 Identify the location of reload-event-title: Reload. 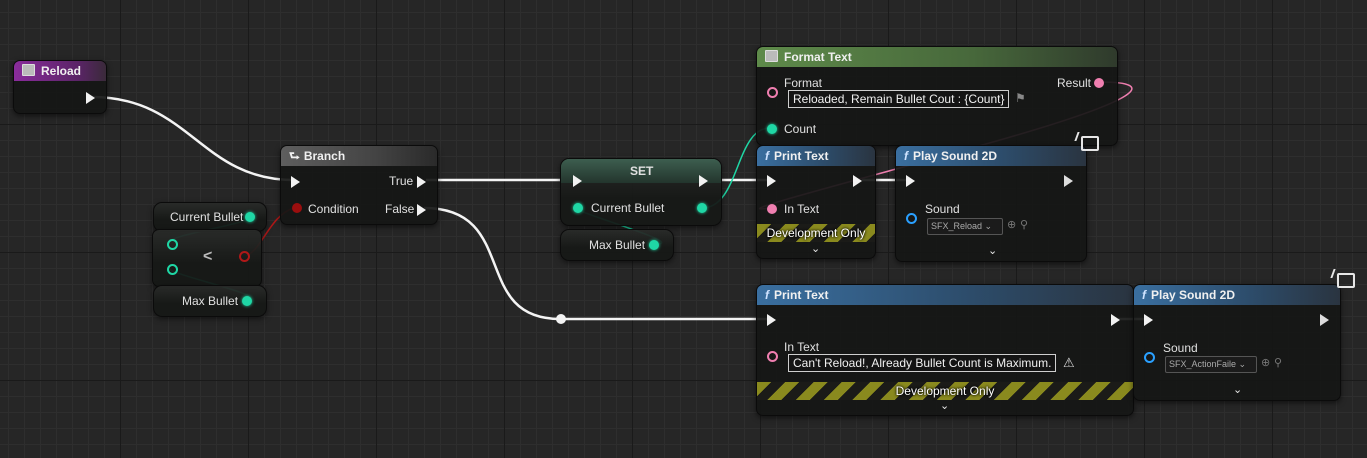
(61, 71).